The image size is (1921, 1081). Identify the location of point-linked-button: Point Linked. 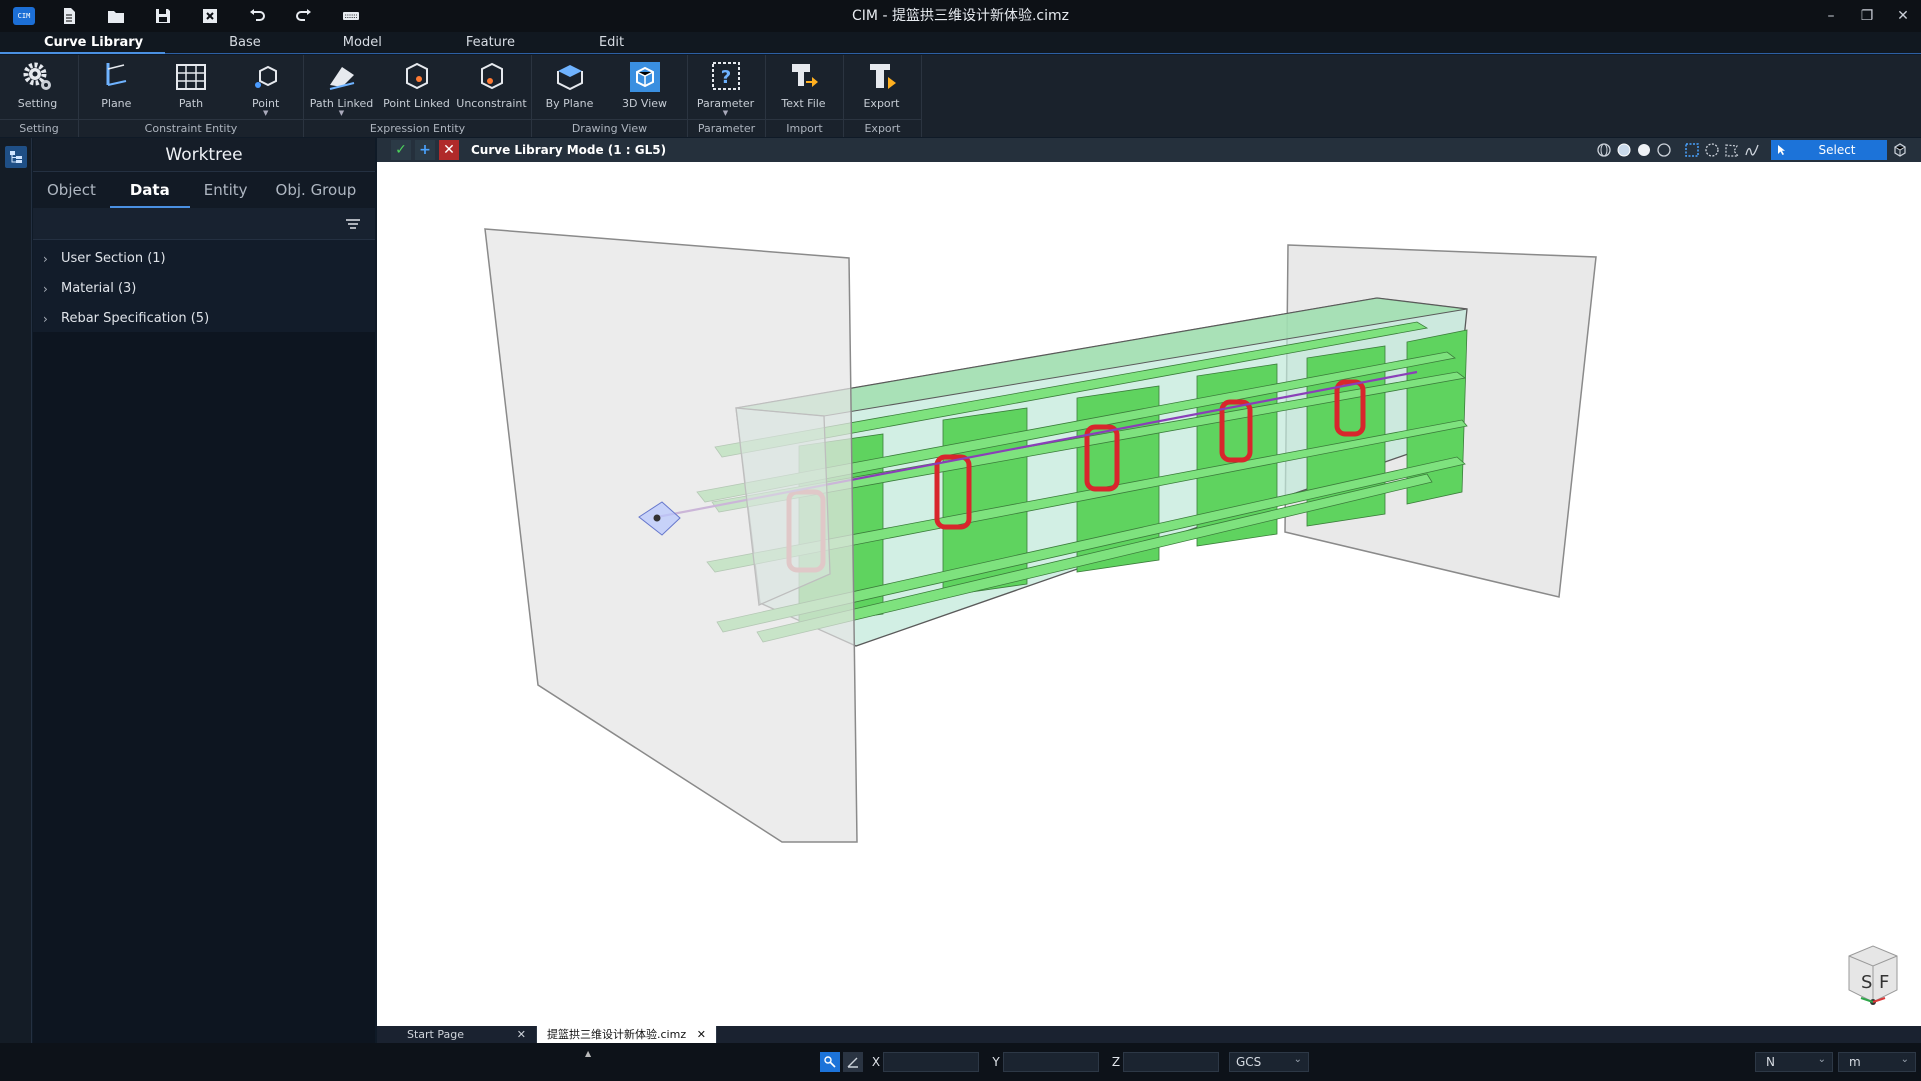
(416, 84).